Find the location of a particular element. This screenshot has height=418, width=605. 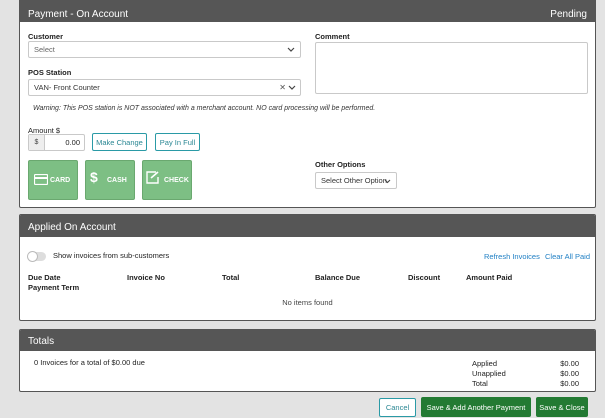

toggle-knob is located at coordinates (32, 256).